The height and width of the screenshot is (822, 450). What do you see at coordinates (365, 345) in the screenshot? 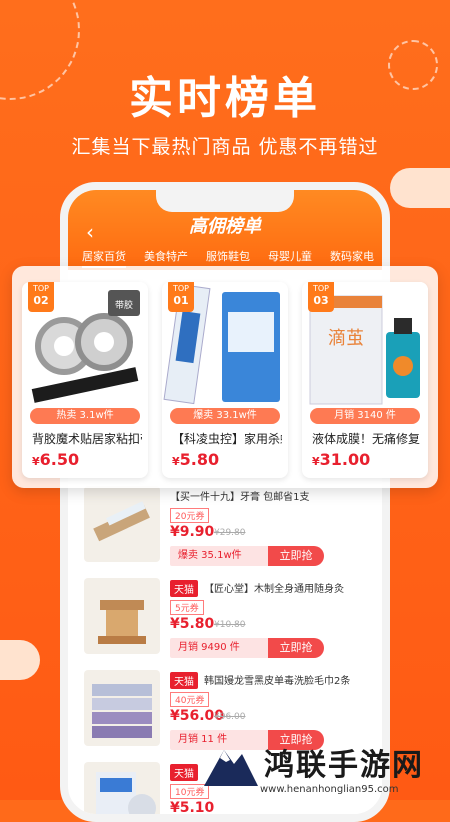
I see `product-image: 滴茧 TOP 03` at bounding box center [365, 345].